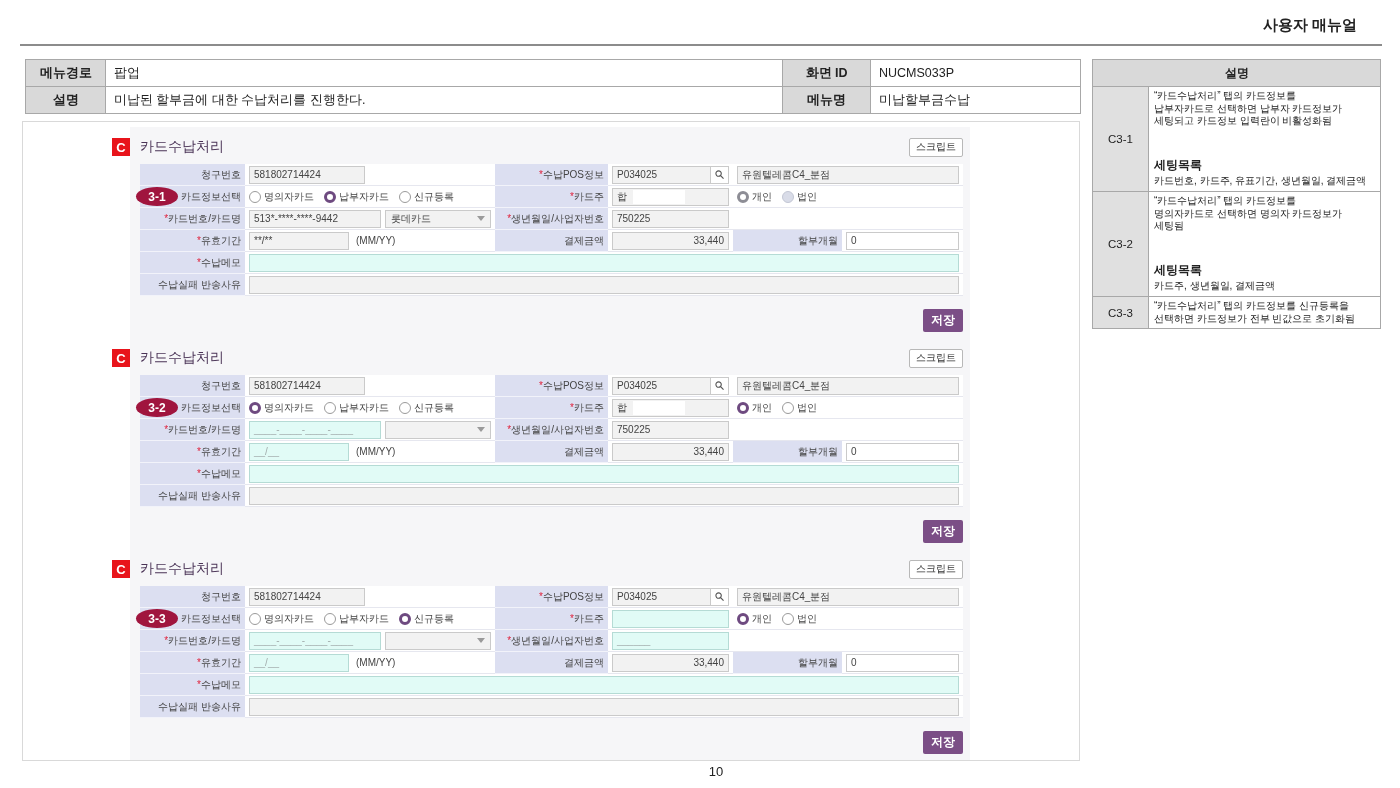 This screenshot has height=788, width=1400. Describe the element at coordinates (1249, 214) in the screenshot. I see `description-text: “카드수납처리” 탭의 카드정보를 명의자카드로 선택하면 명의자 카드정보가 세팅됨` at that location.